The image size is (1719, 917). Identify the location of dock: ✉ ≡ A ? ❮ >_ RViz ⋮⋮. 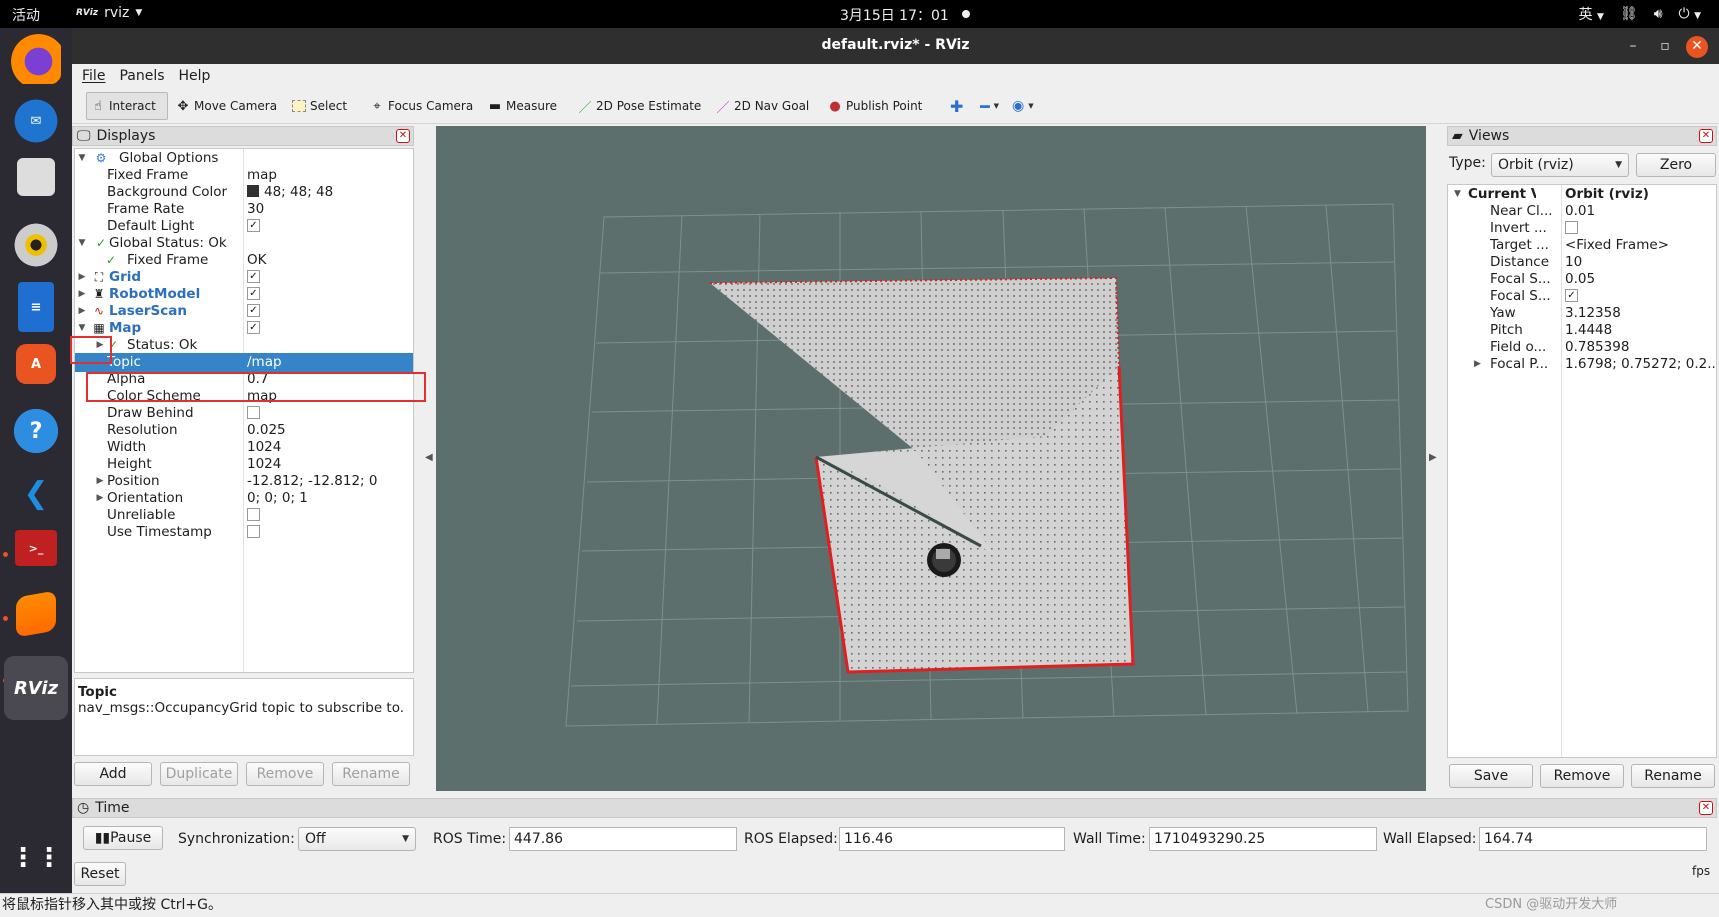
(36, 472).